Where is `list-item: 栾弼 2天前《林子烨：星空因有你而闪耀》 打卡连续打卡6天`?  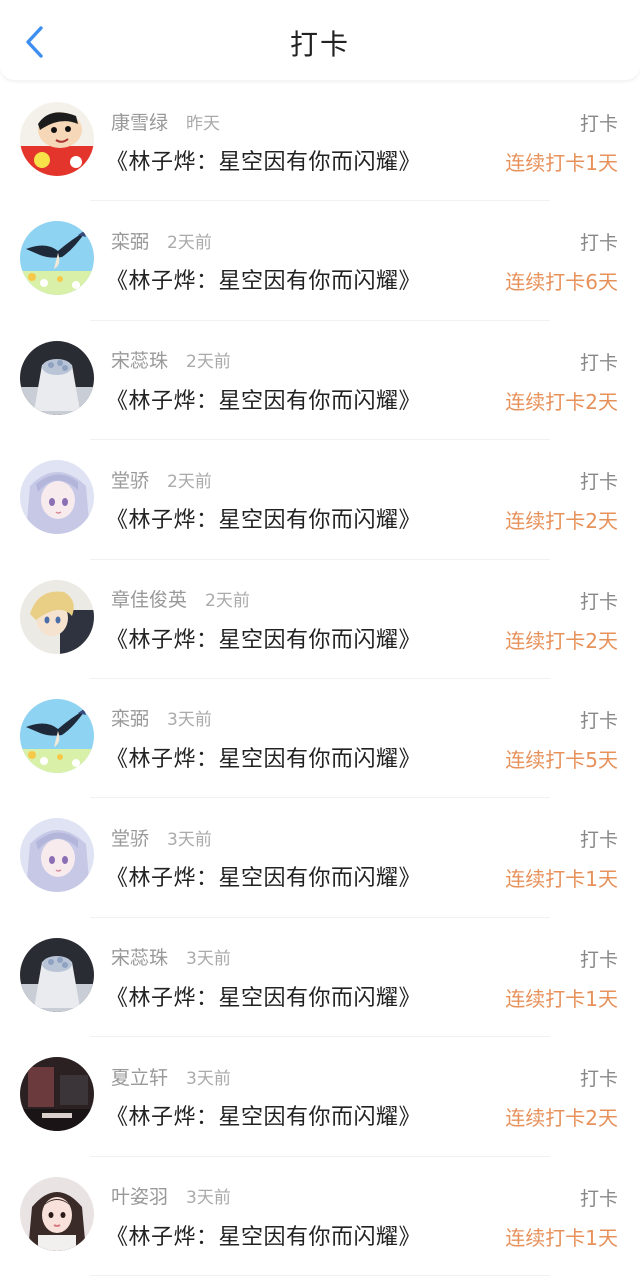 list-item: 栾弼 2天前《林子烨：星空因有你而闪耀》 打卡连续打卡6天 is located at coordinates (320, 261).